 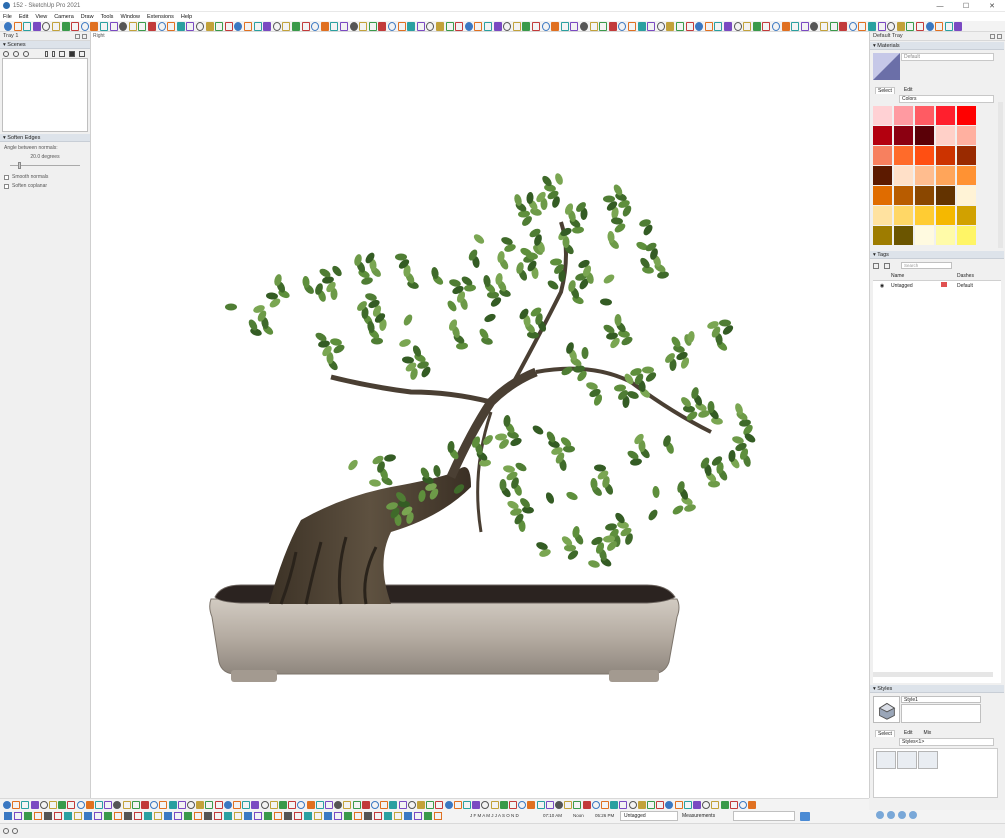 I want to click on instructor-icon, so click(x=805, y=816).